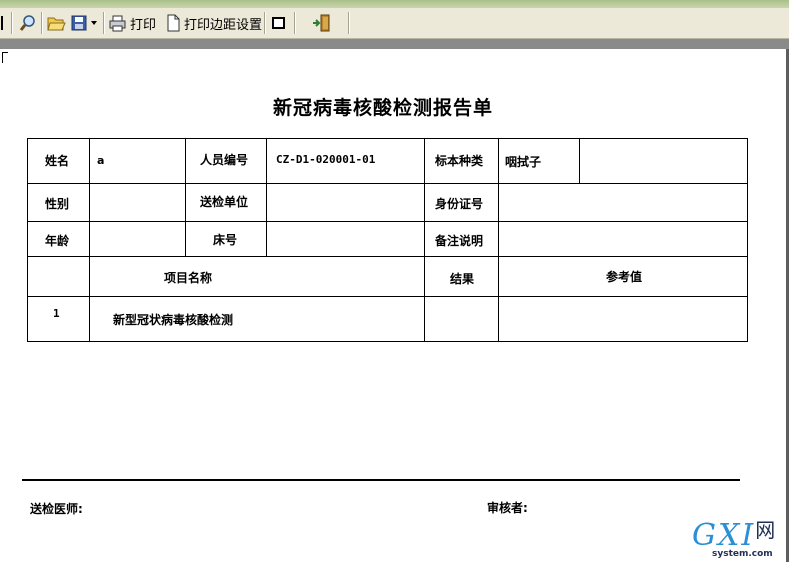  Describe the element at coordinates (225, 240) in the screenshot. I see `bed-number-label: 床号` at that location.